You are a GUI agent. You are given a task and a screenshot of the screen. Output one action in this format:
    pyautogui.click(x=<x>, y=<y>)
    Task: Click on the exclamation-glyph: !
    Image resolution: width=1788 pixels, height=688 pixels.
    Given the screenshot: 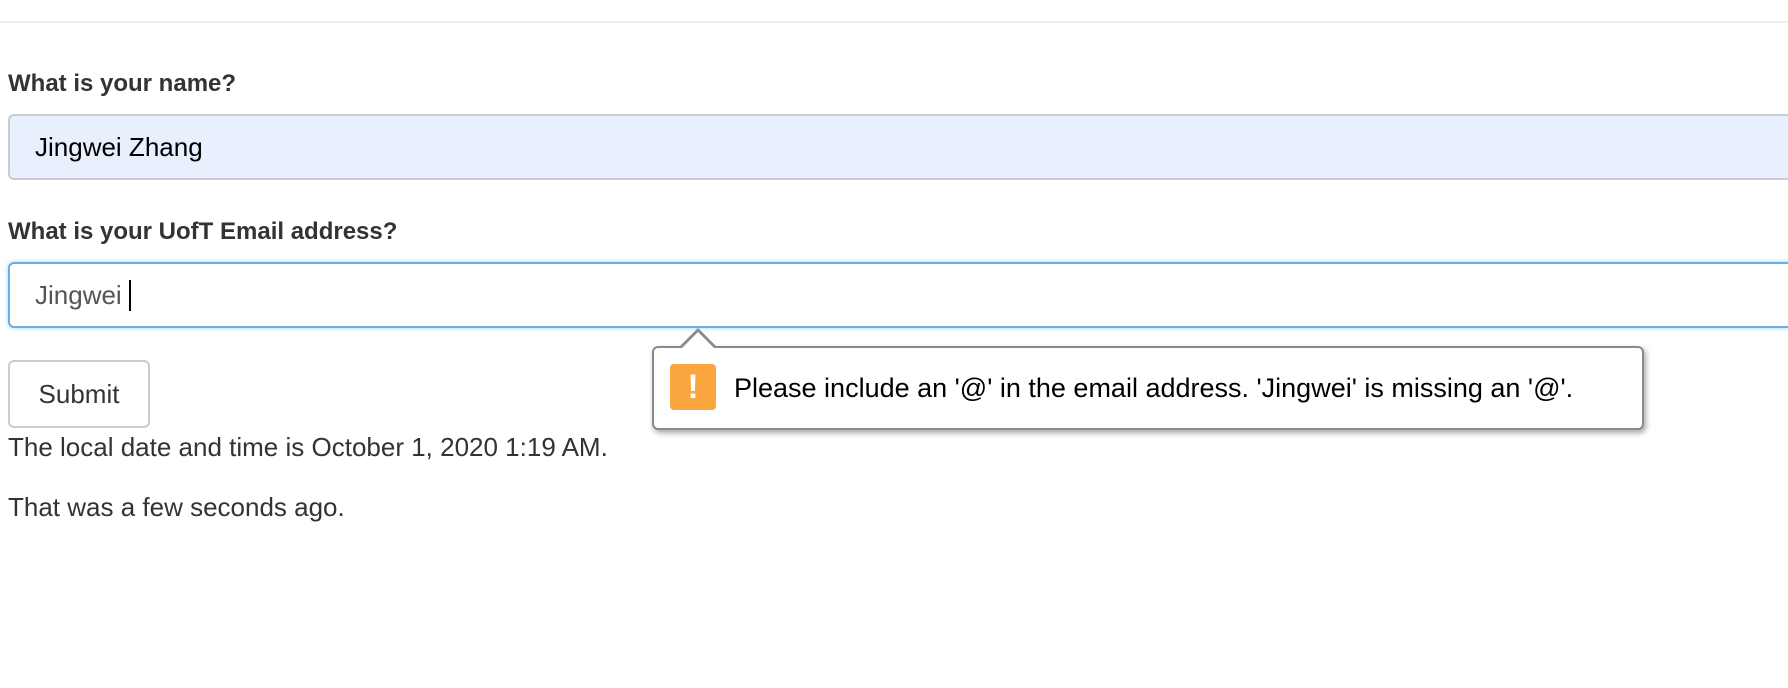 What is the action you would take?
    pyautogui.click(x=693, y=387)
    